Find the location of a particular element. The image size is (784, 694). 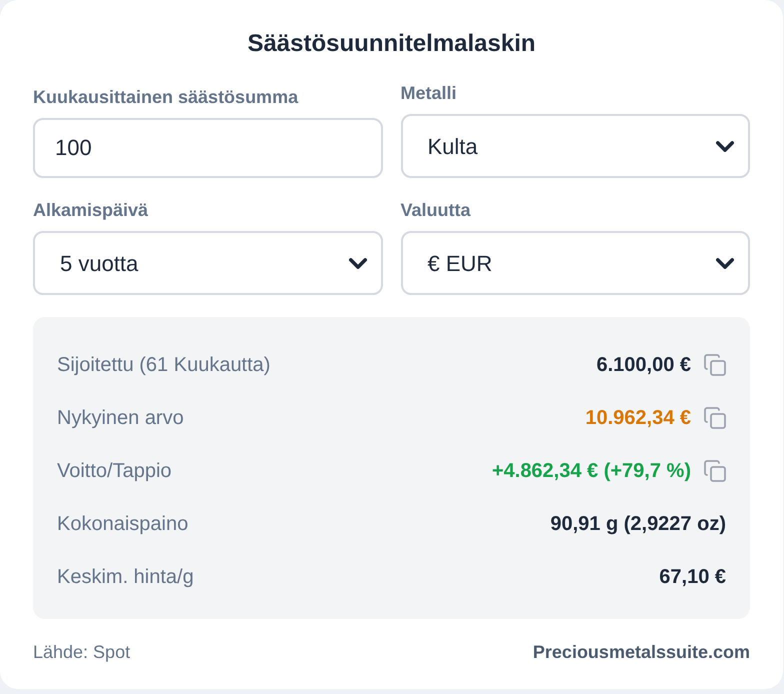

result-value: +4.862,34 € (+79,7 %) is located at coordinates (591, 471).